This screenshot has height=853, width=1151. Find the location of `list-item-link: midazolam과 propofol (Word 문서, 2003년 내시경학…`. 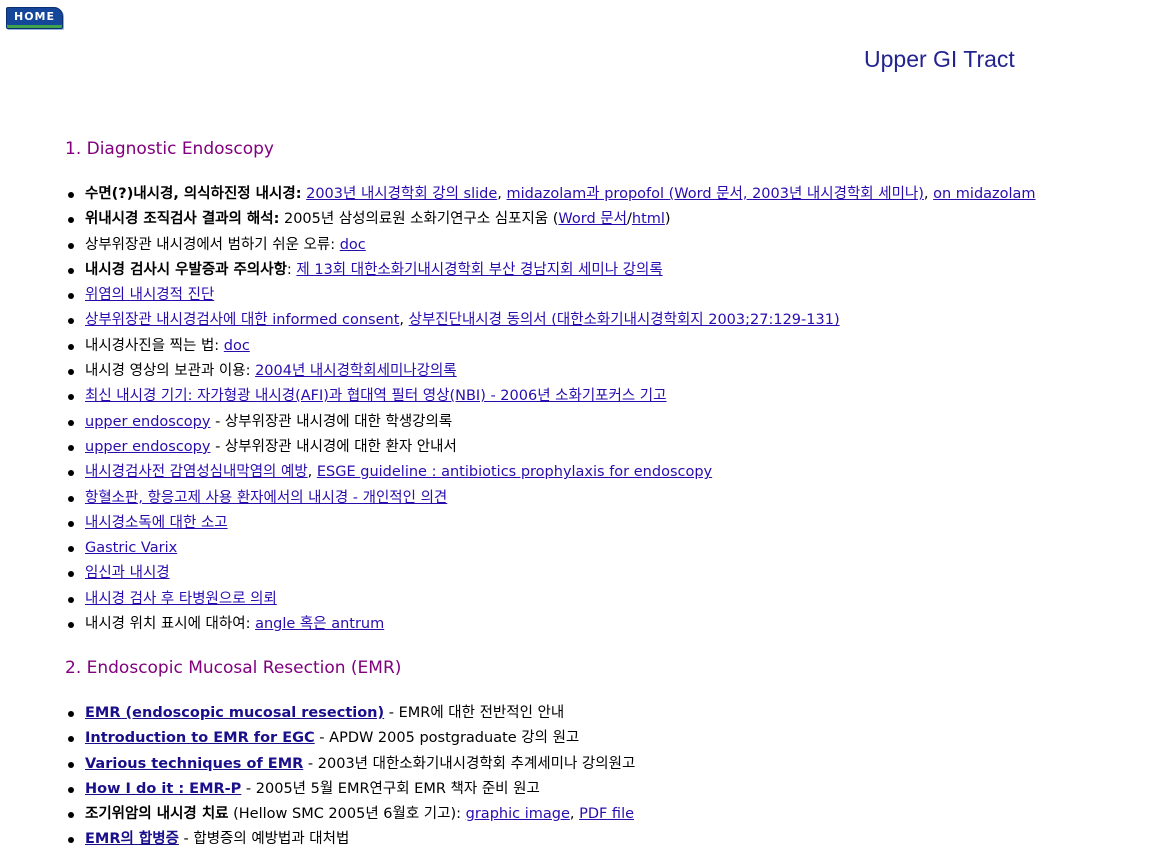

list-item-link: midazolam과 propofol (Word 문서, 2003년 내시경학… is located at coordinates (715, 194).